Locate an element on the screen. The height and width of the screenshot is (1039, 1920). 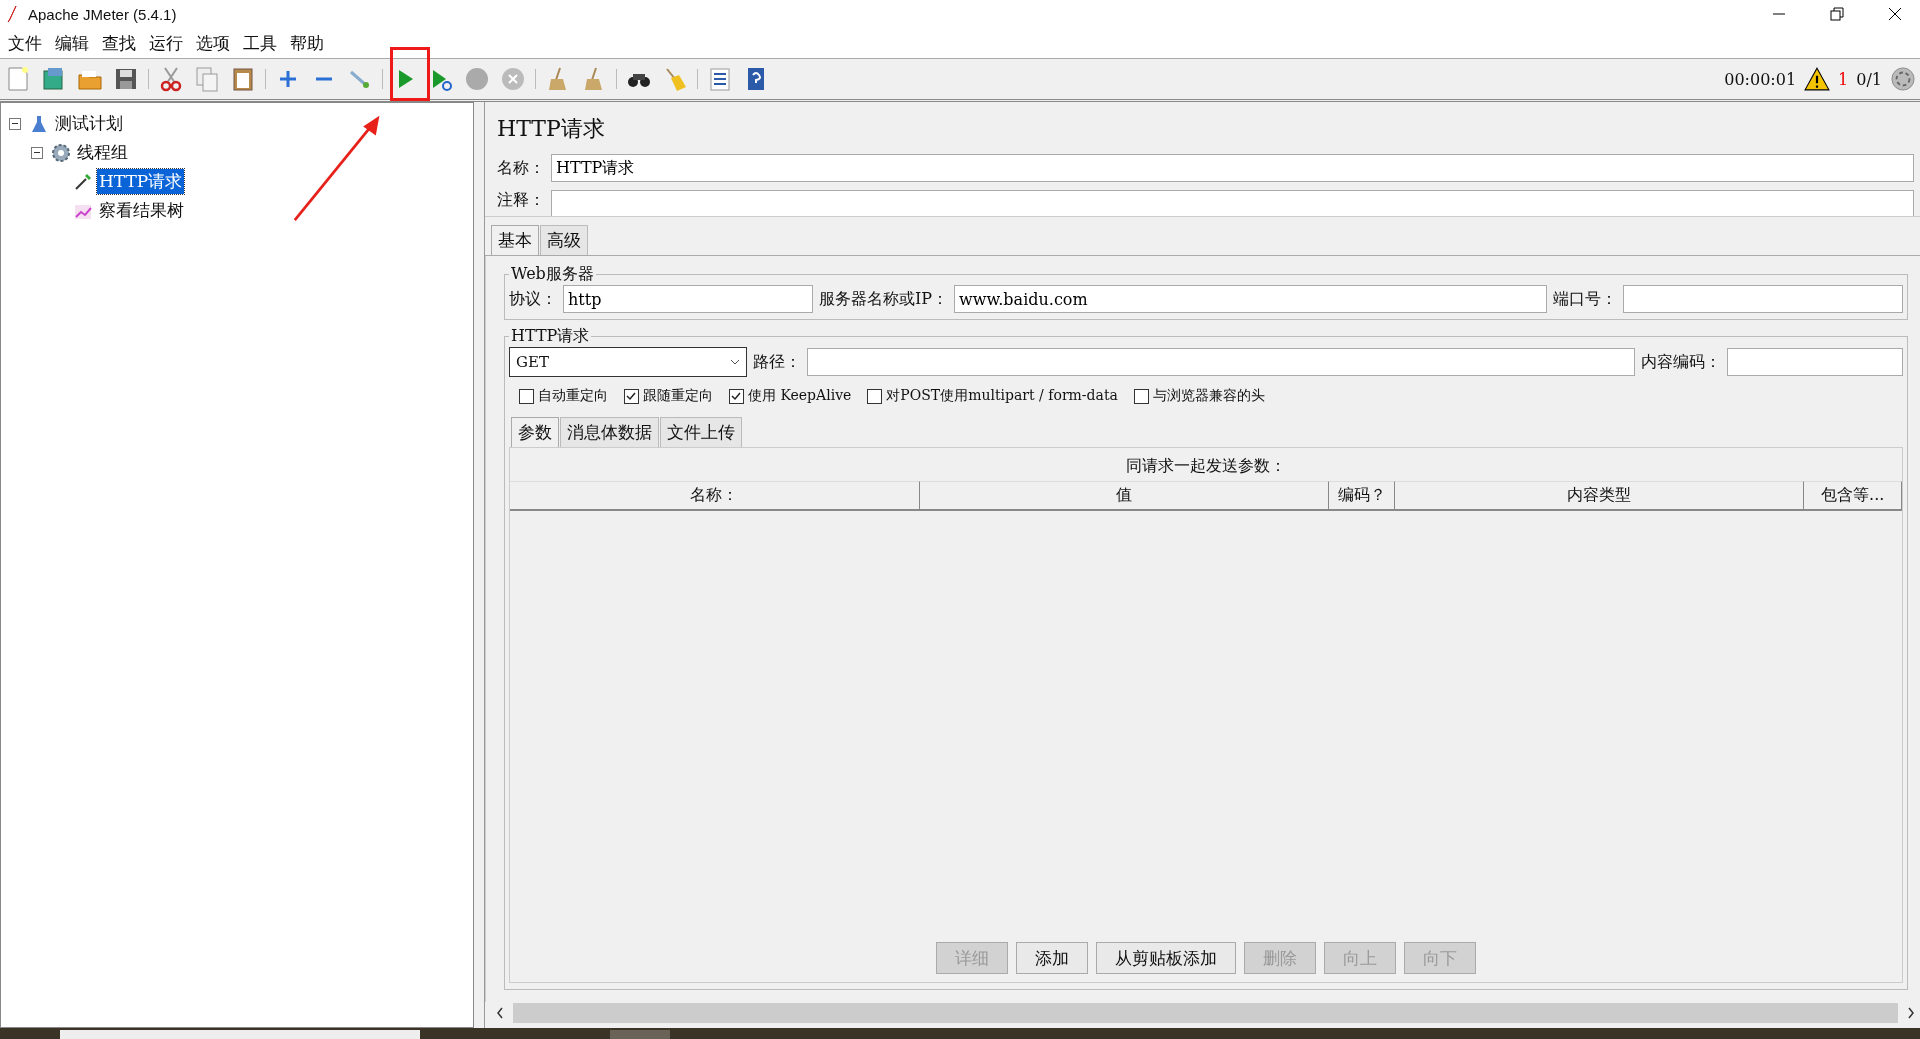
menu-item: 编辑 is located at coordinates (72, 43).